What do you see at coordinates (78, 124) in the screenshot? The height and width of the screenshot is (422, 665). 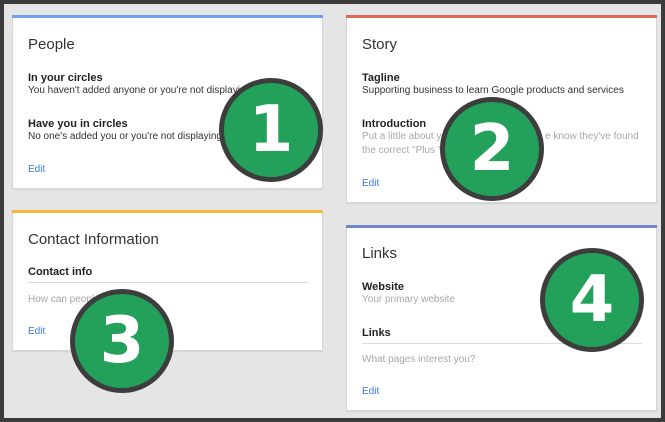 I see `have-you-in-circles-label: Have you in circles` at bounding box center [78, 124].